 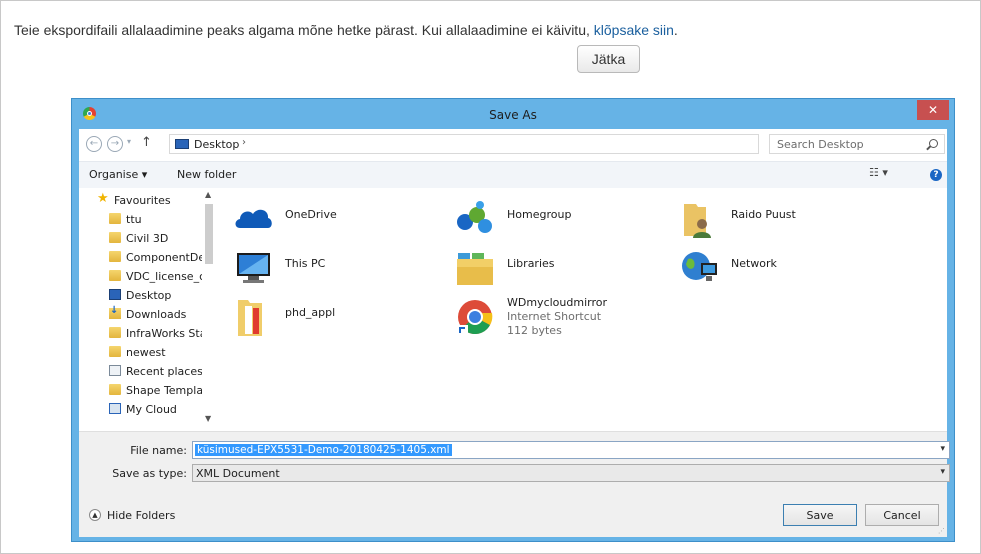 I want to click on item-network: Network, so click(x=768, y=269).